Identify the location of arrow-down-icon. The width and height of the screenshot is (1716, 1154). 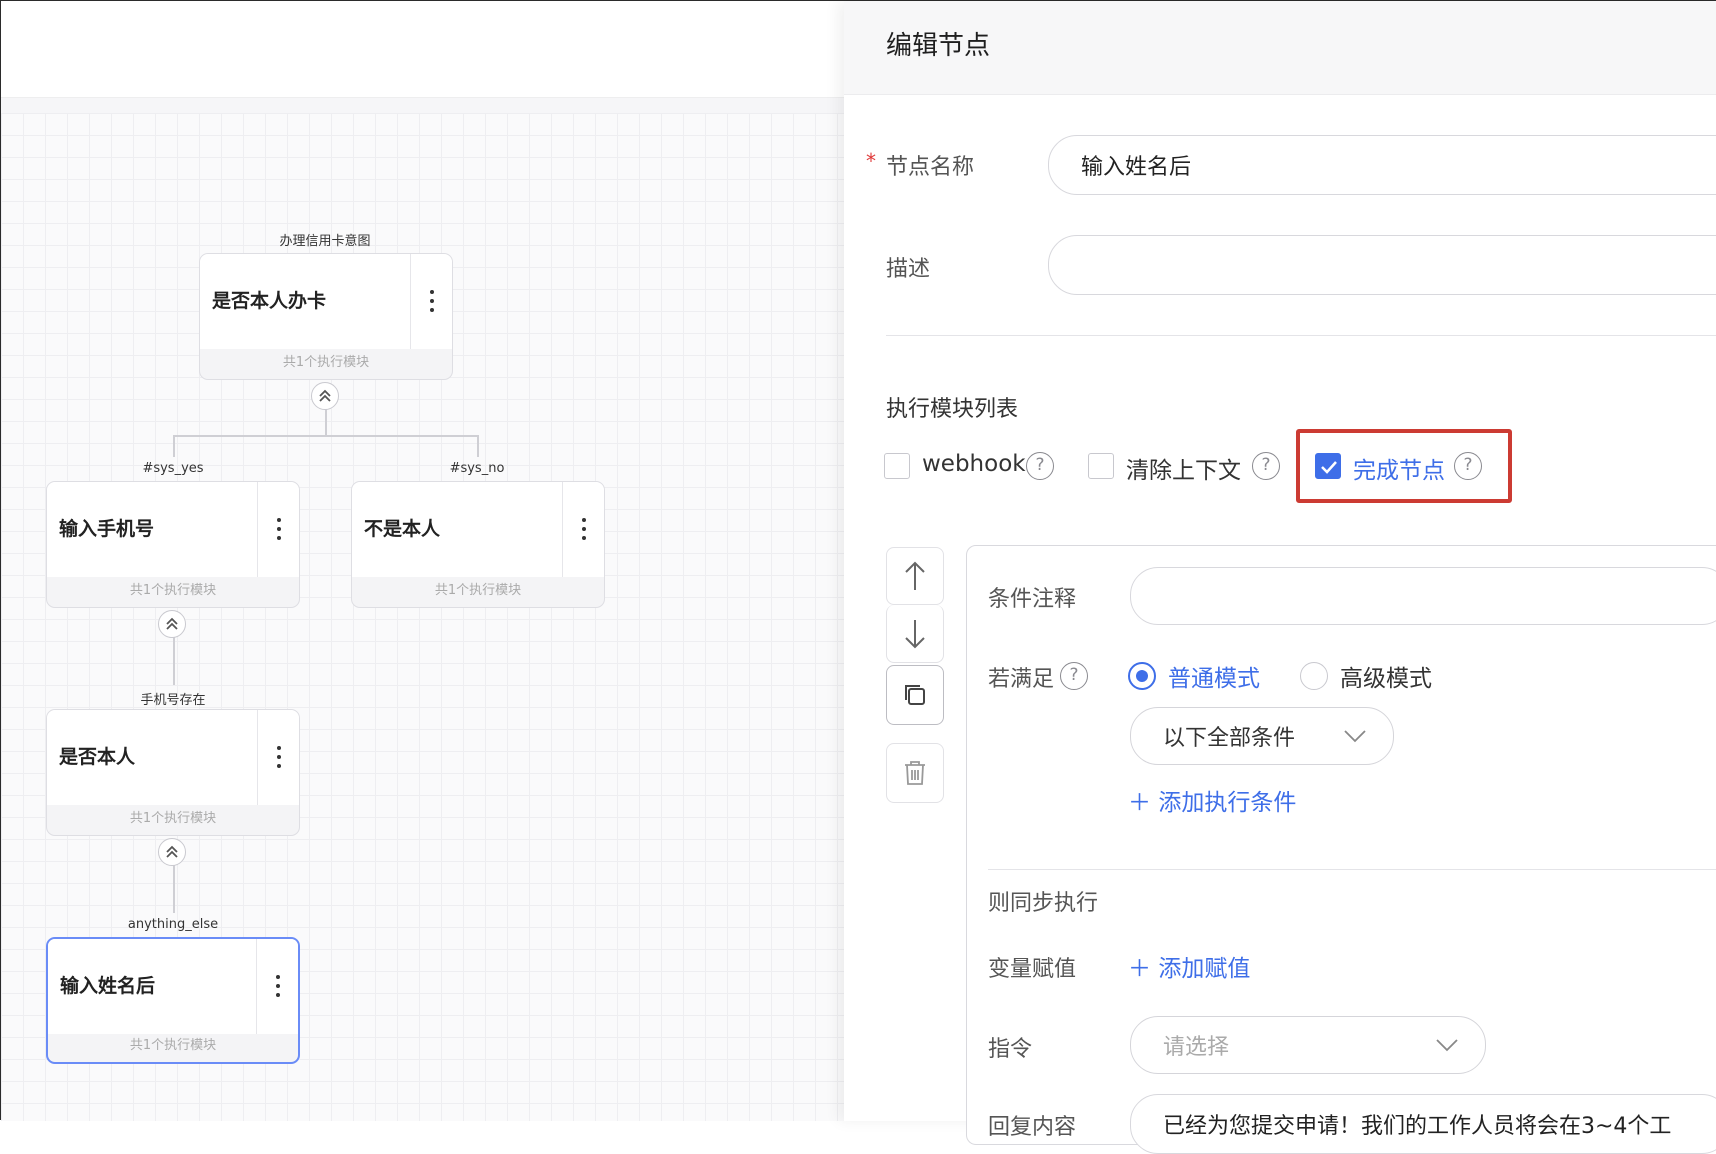
(915, 633).